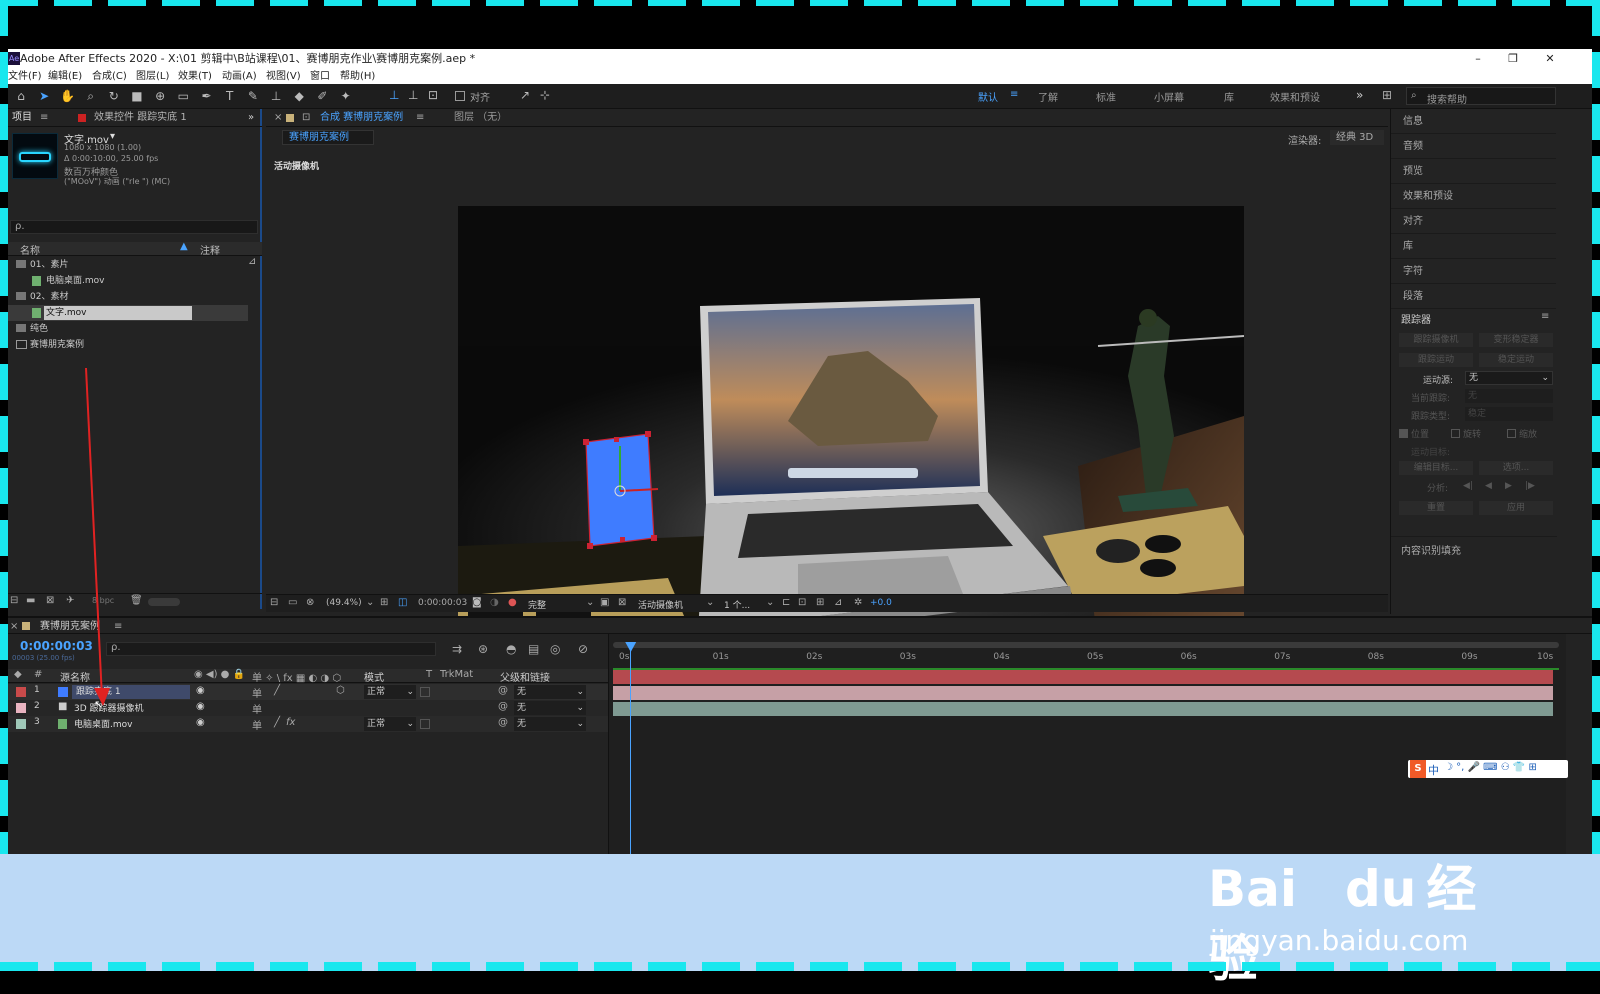 The height and width of the screenshot is (994, 1600). Describe the element at coordinates (25, 76) in the screenshot. I see `menu-file: 文件(F)` at that location.